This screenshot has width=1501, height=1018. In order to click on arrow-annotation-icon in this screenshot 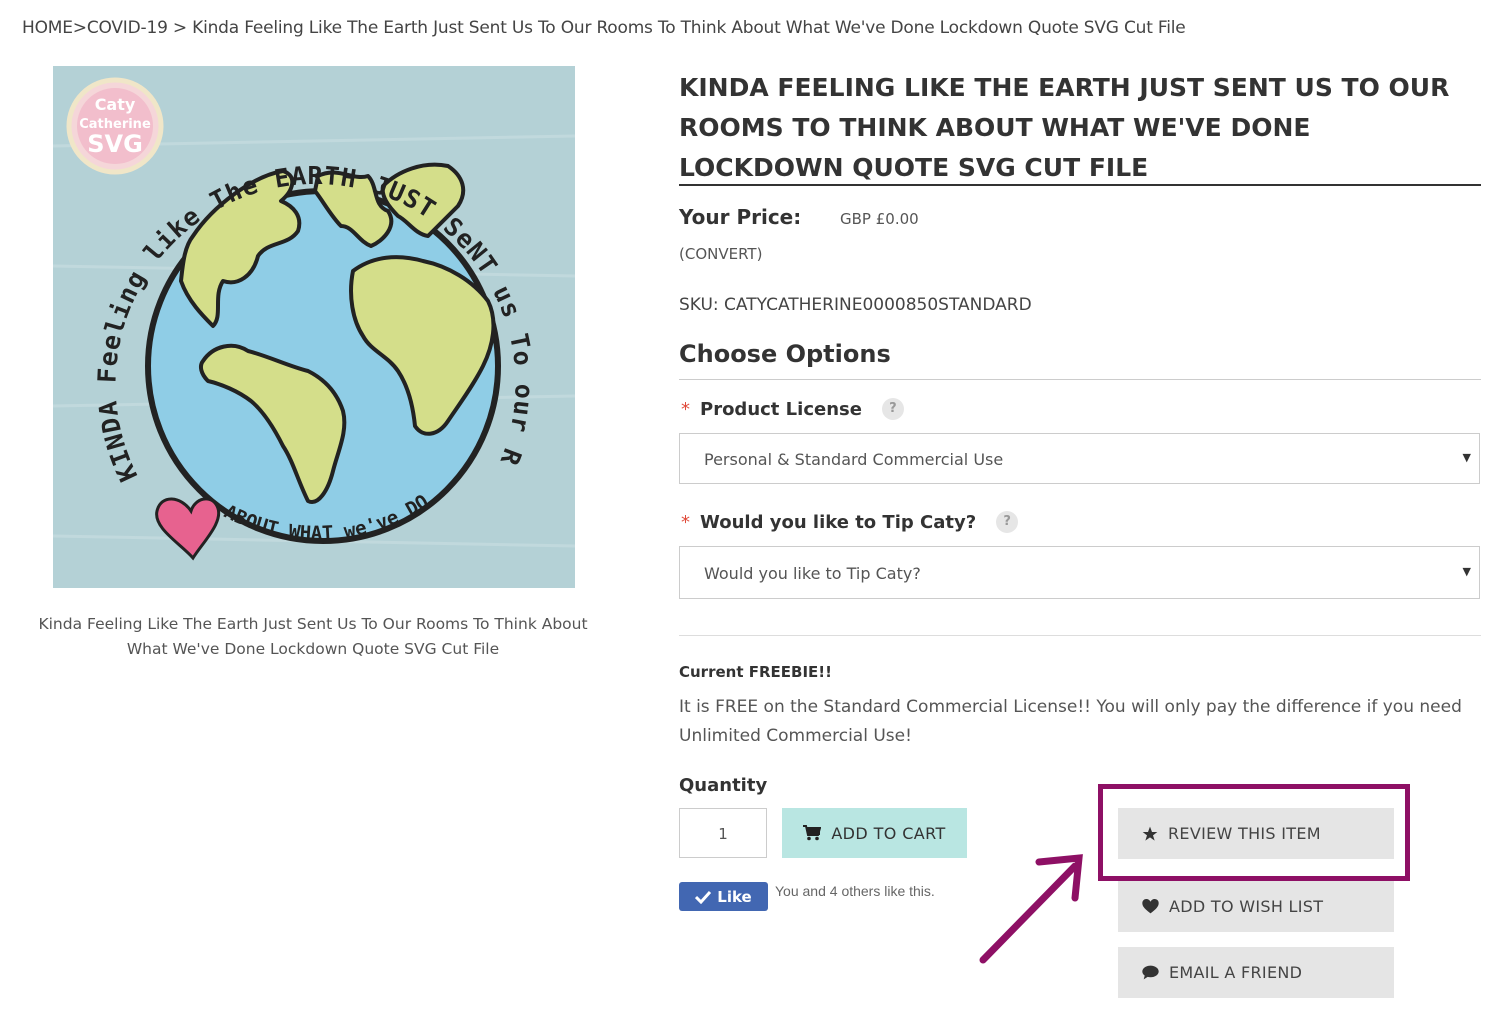, I will do `click(1031, 909)`.